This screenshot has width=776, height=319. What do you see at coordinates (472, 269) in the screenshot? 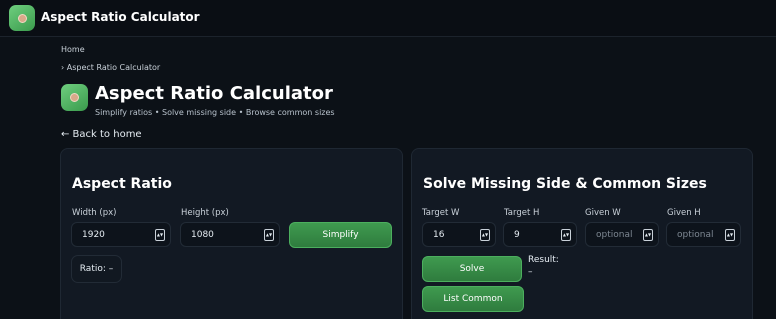
I see `solve-button: Solve` at bounding box center [472, 269].